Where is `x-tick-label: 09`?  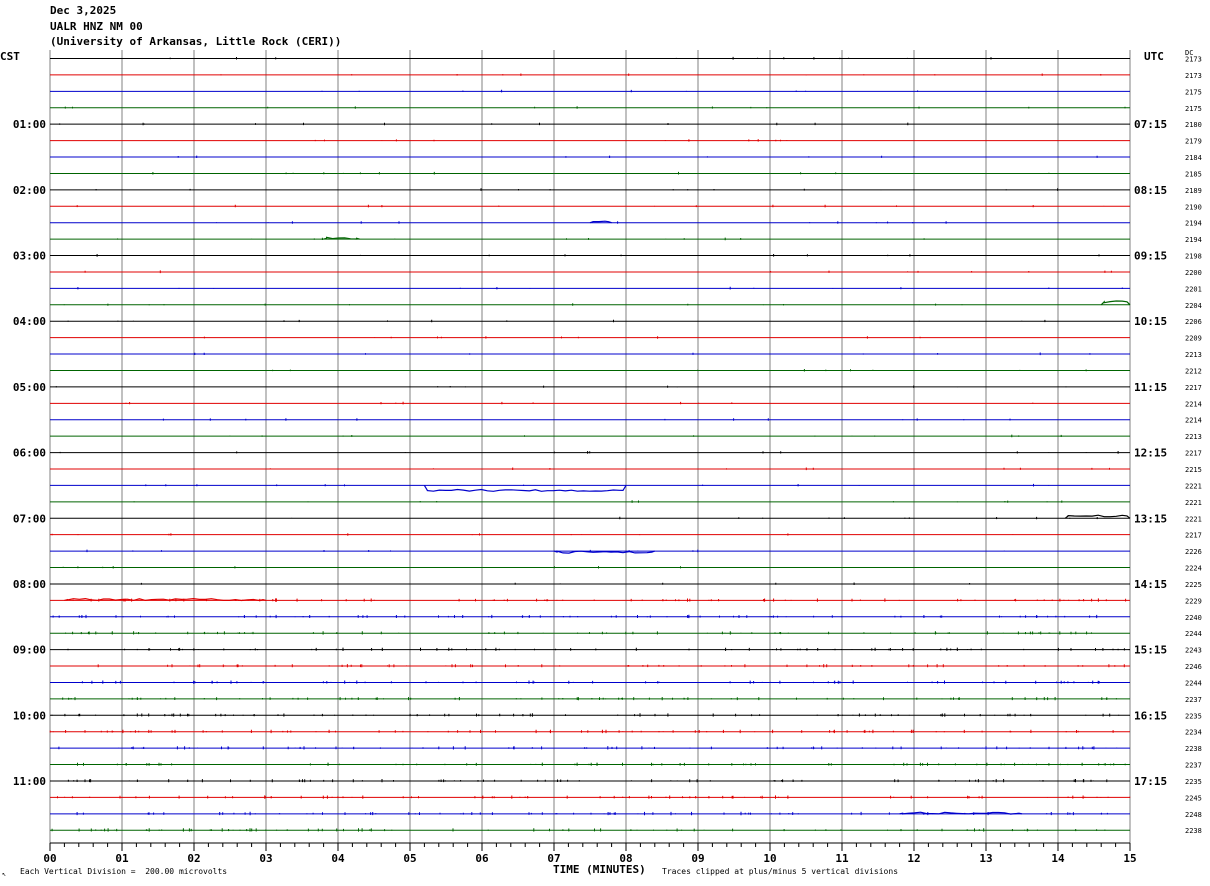 x-tick-label: 09 is located at coordinates (697, 858).